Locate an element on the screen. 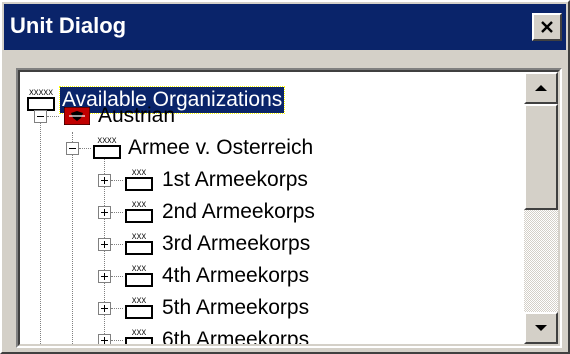 This screenshot has width=570, height=354. scroll-up-button is located at coordinates (541, 88).